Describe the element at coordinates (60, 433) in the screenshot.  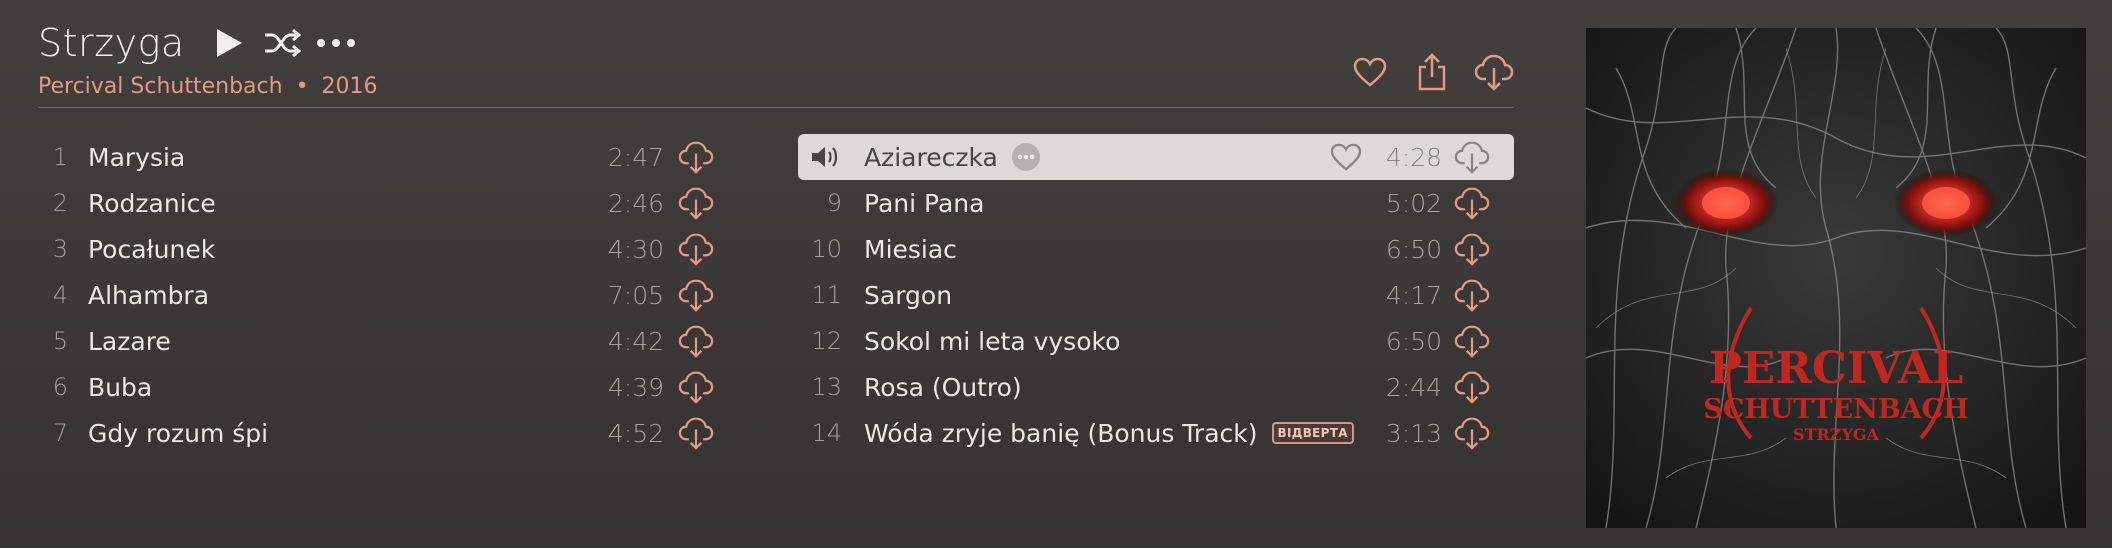
I see `track-number: 7` at that location.